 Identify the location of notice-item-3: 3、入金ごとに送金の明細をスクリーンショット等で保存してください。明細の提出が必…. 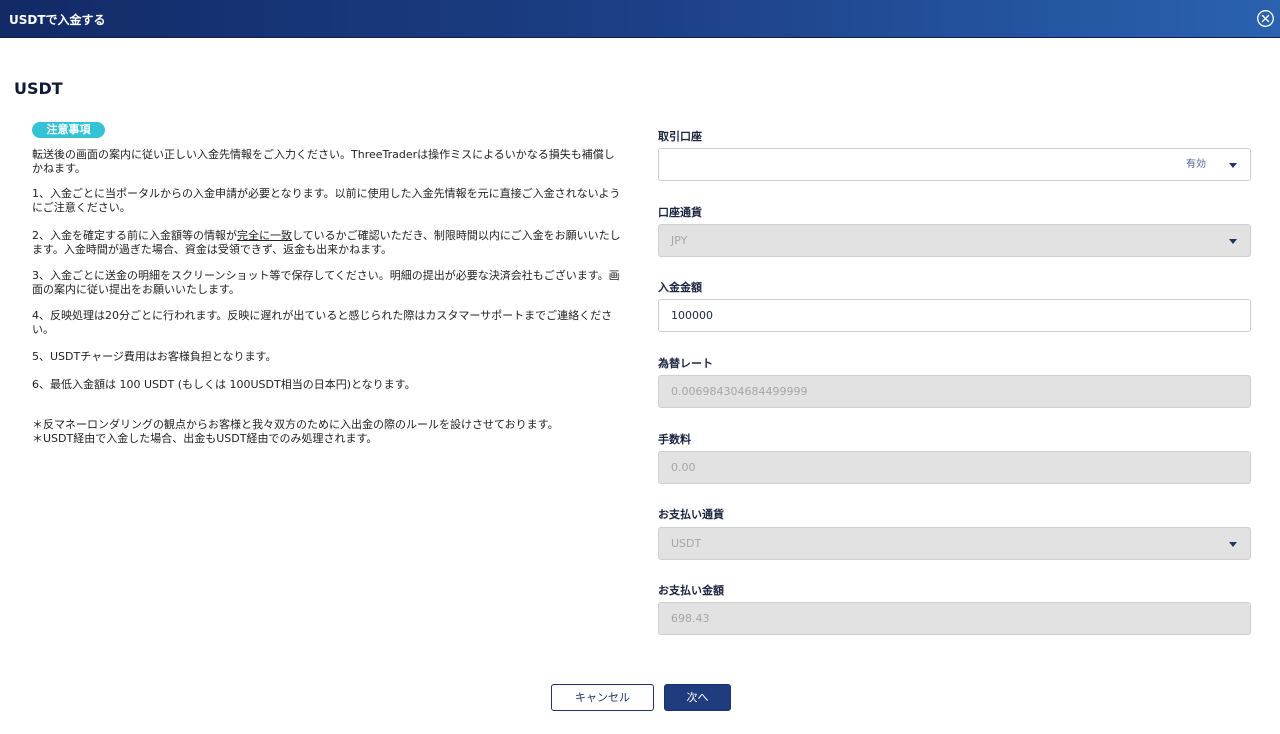
(326, 282).